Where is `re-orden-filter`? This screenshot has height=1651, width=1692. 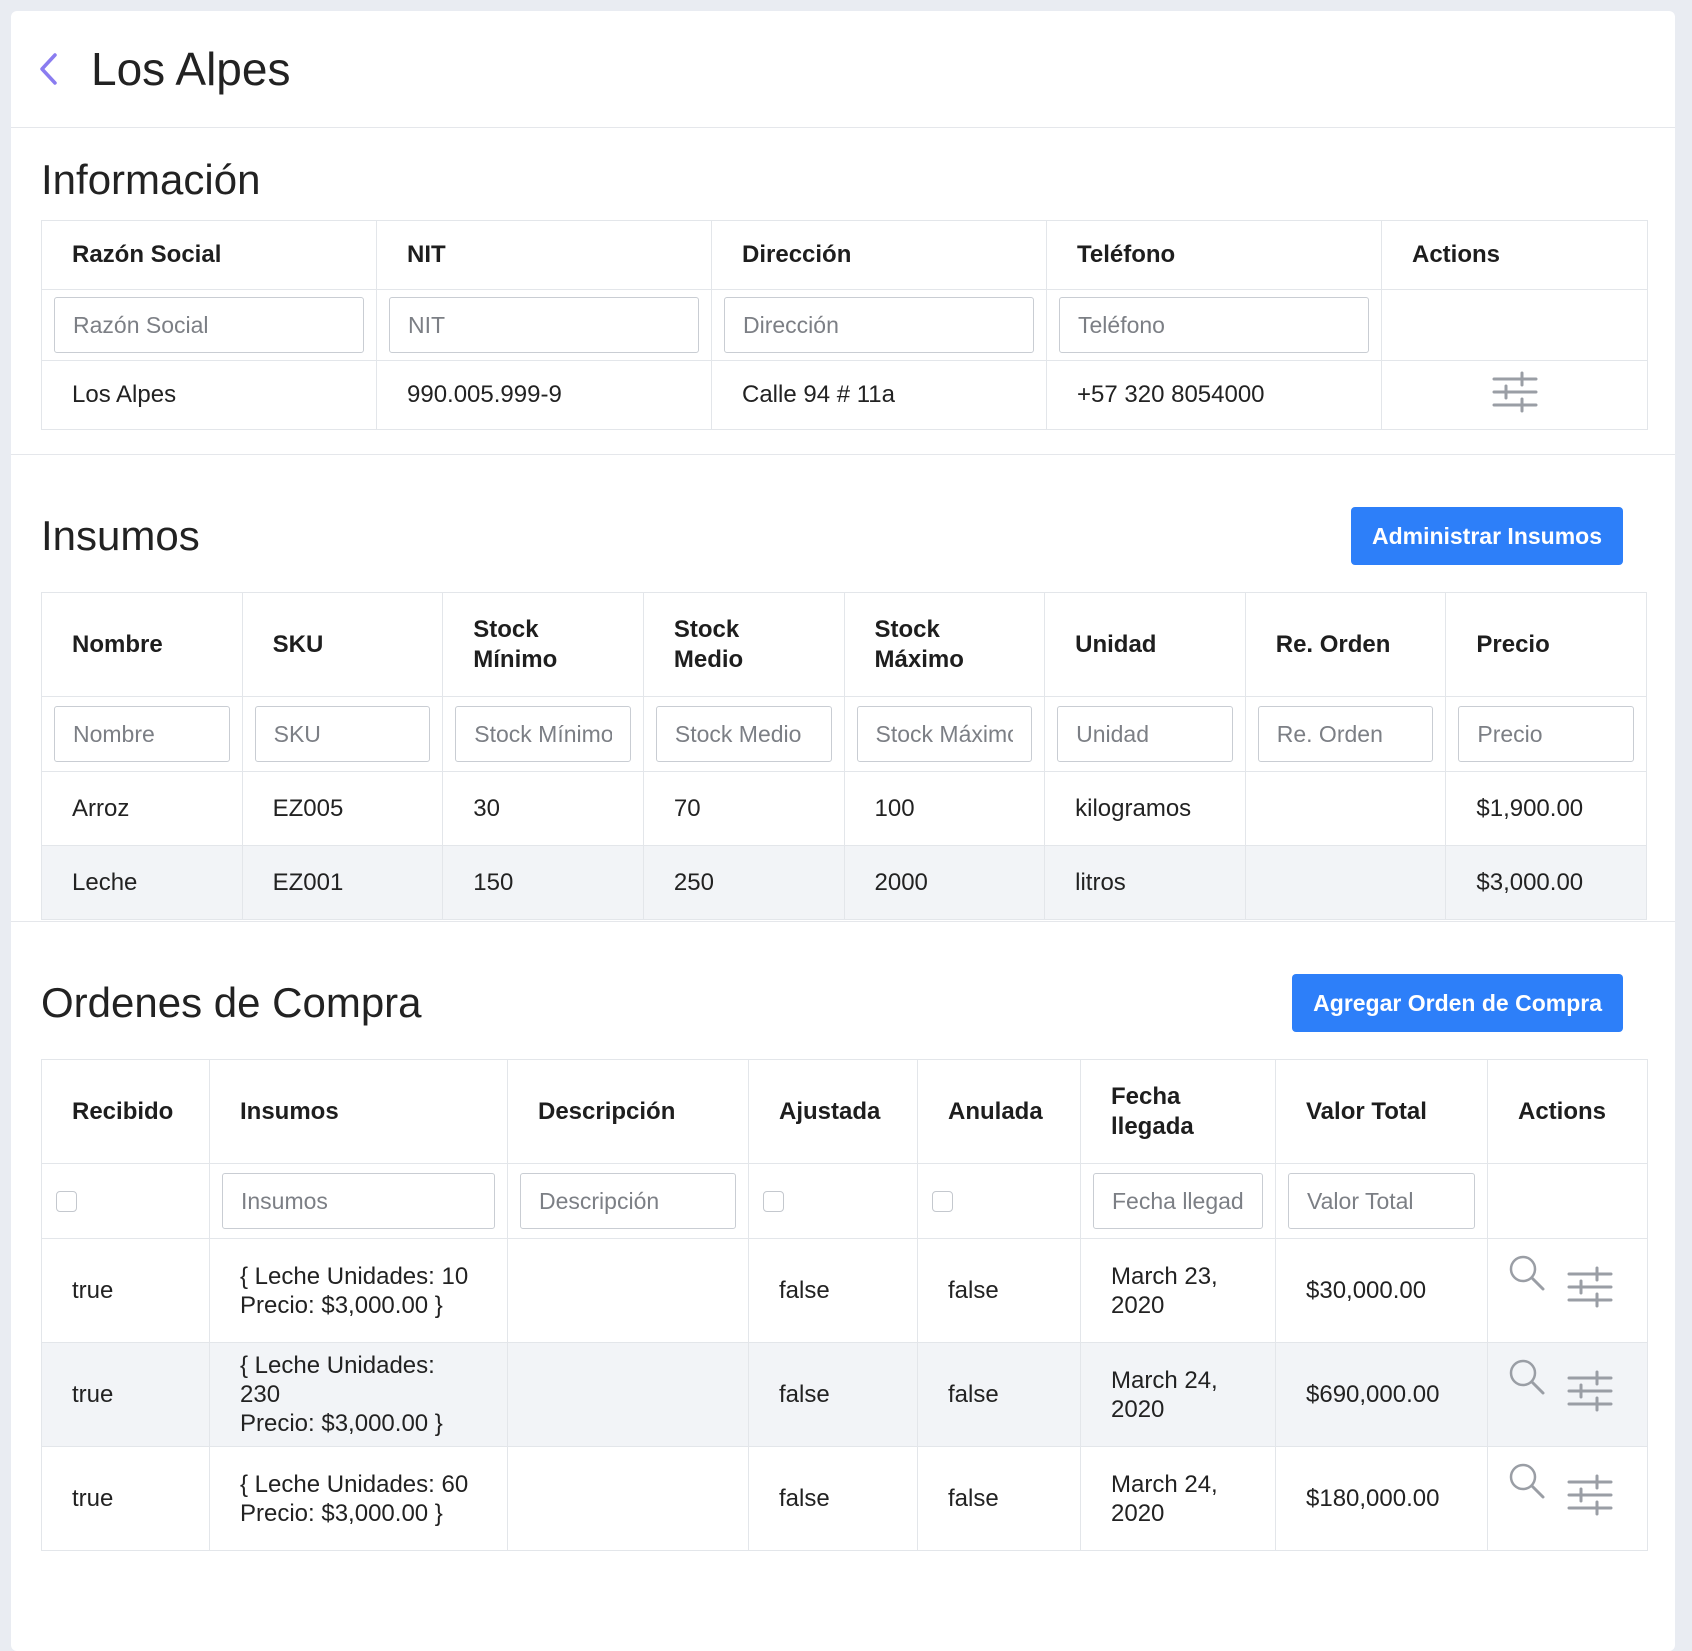 re-orden-filter is located at coordinates (1345, 734).